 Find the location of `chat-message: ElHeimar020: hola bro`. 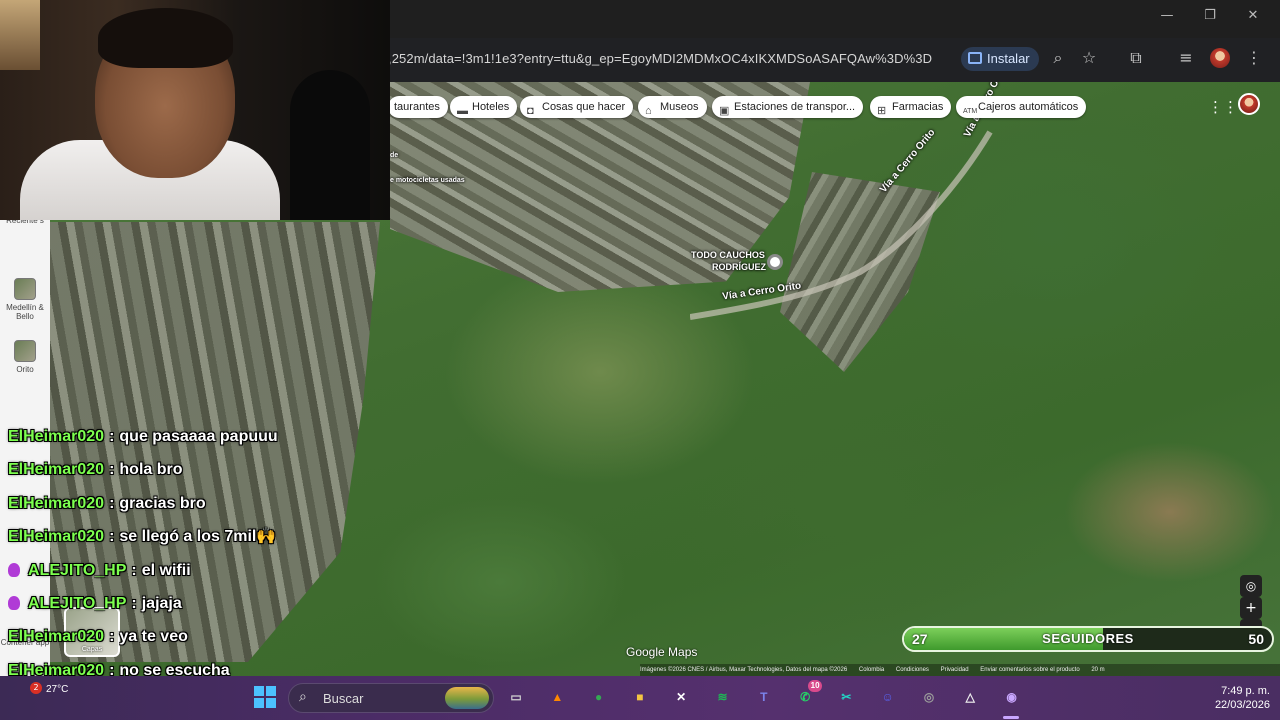

chat-message: ElHeimar020: hola bro is located at coordinates (95, 470).